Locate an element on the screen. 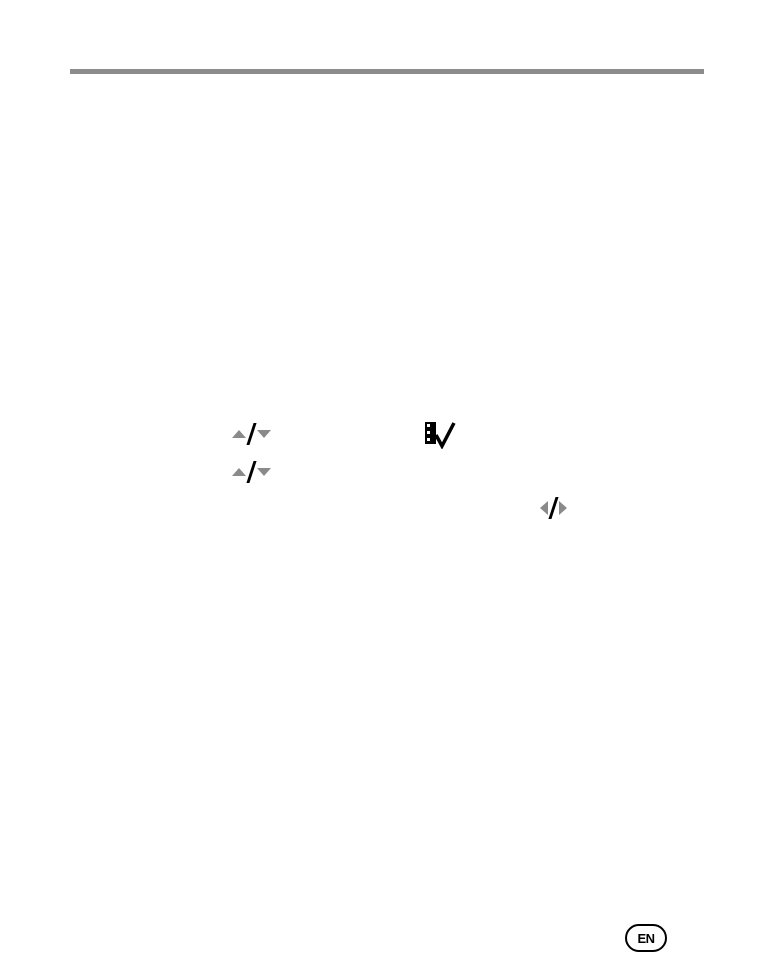  right-arrow-icon is located at coordinates (563, 508).